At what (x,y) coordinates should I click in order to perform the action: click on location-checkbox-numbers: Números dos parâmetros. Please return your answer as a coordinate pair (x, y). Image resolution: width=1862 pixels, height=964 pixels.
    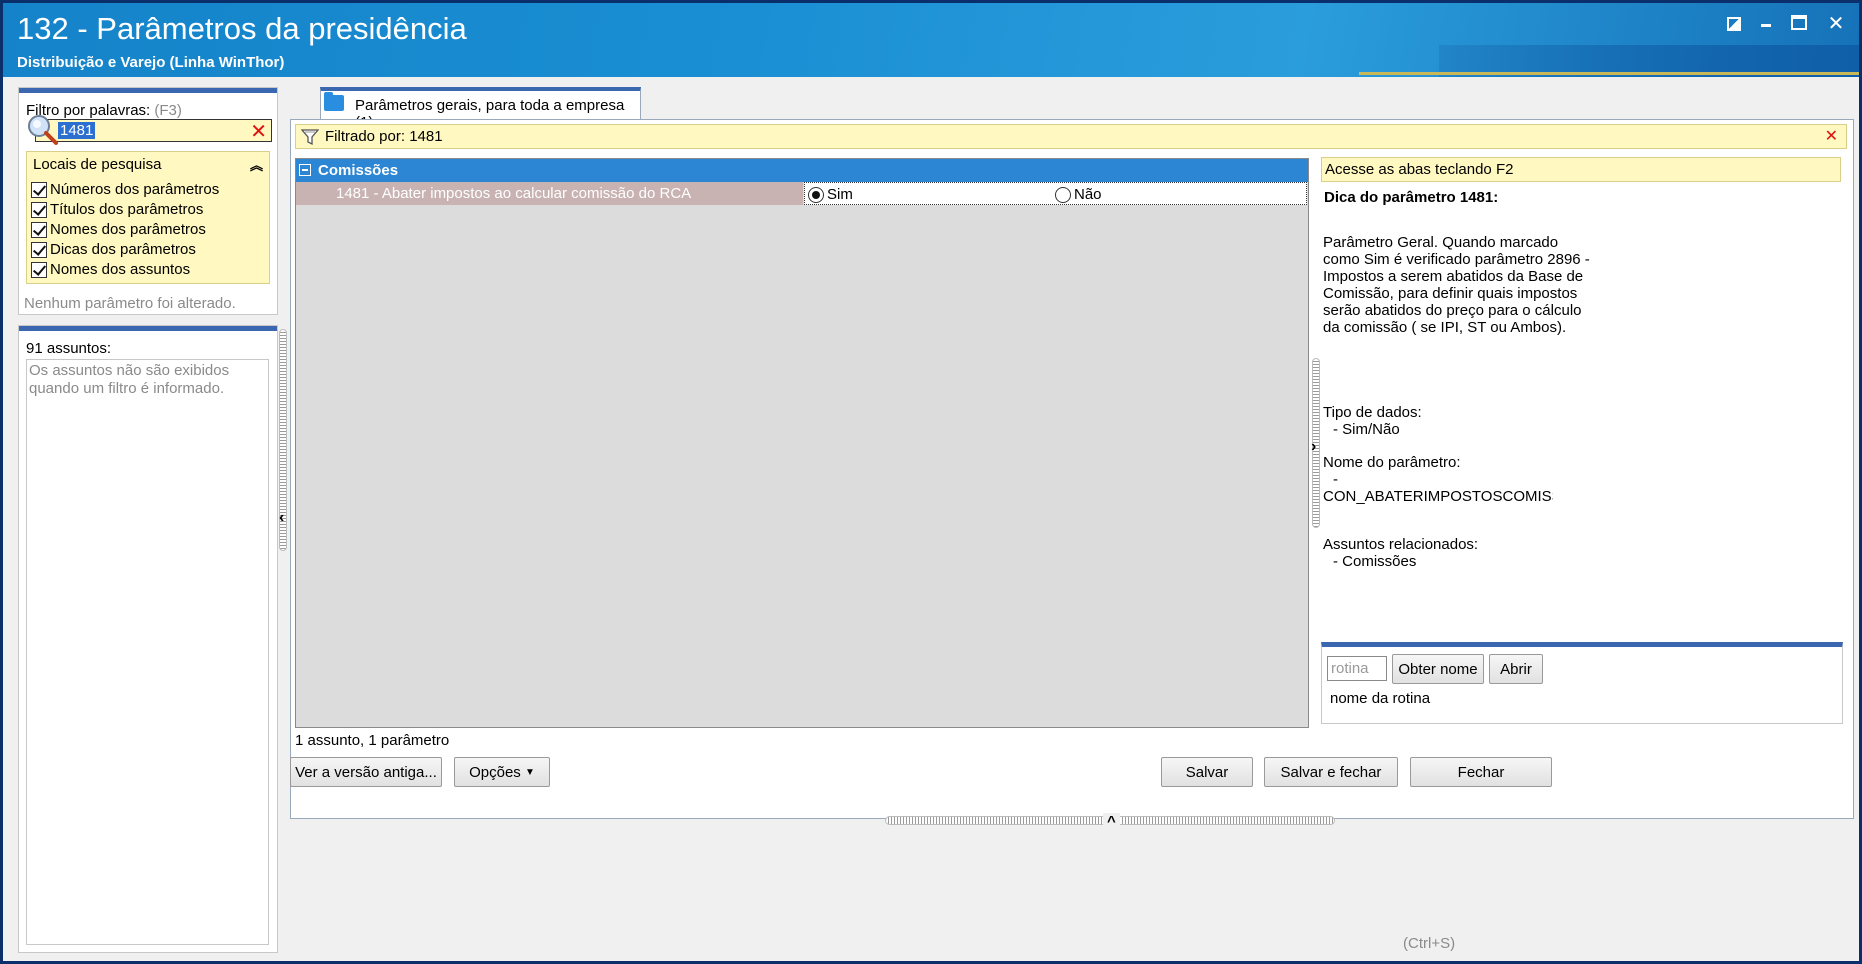
    Looking at the image, I should click on (125, 189).